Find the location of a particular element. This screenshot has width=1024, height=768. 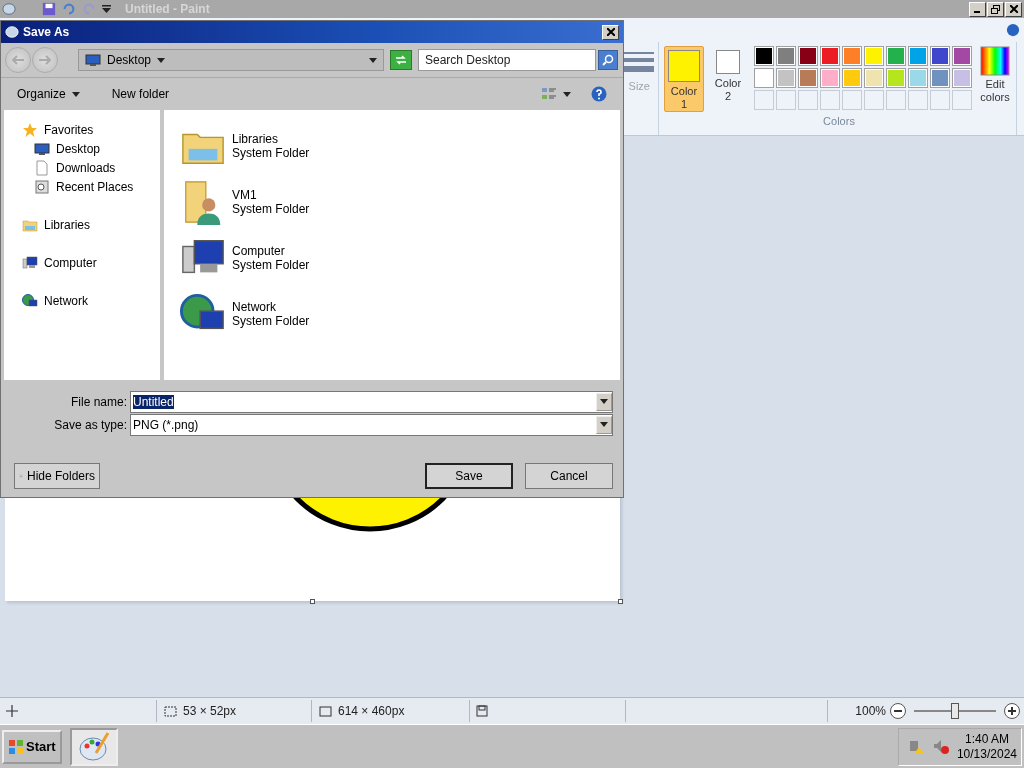

zoom-in-button is located at coordinates (1012, 711).